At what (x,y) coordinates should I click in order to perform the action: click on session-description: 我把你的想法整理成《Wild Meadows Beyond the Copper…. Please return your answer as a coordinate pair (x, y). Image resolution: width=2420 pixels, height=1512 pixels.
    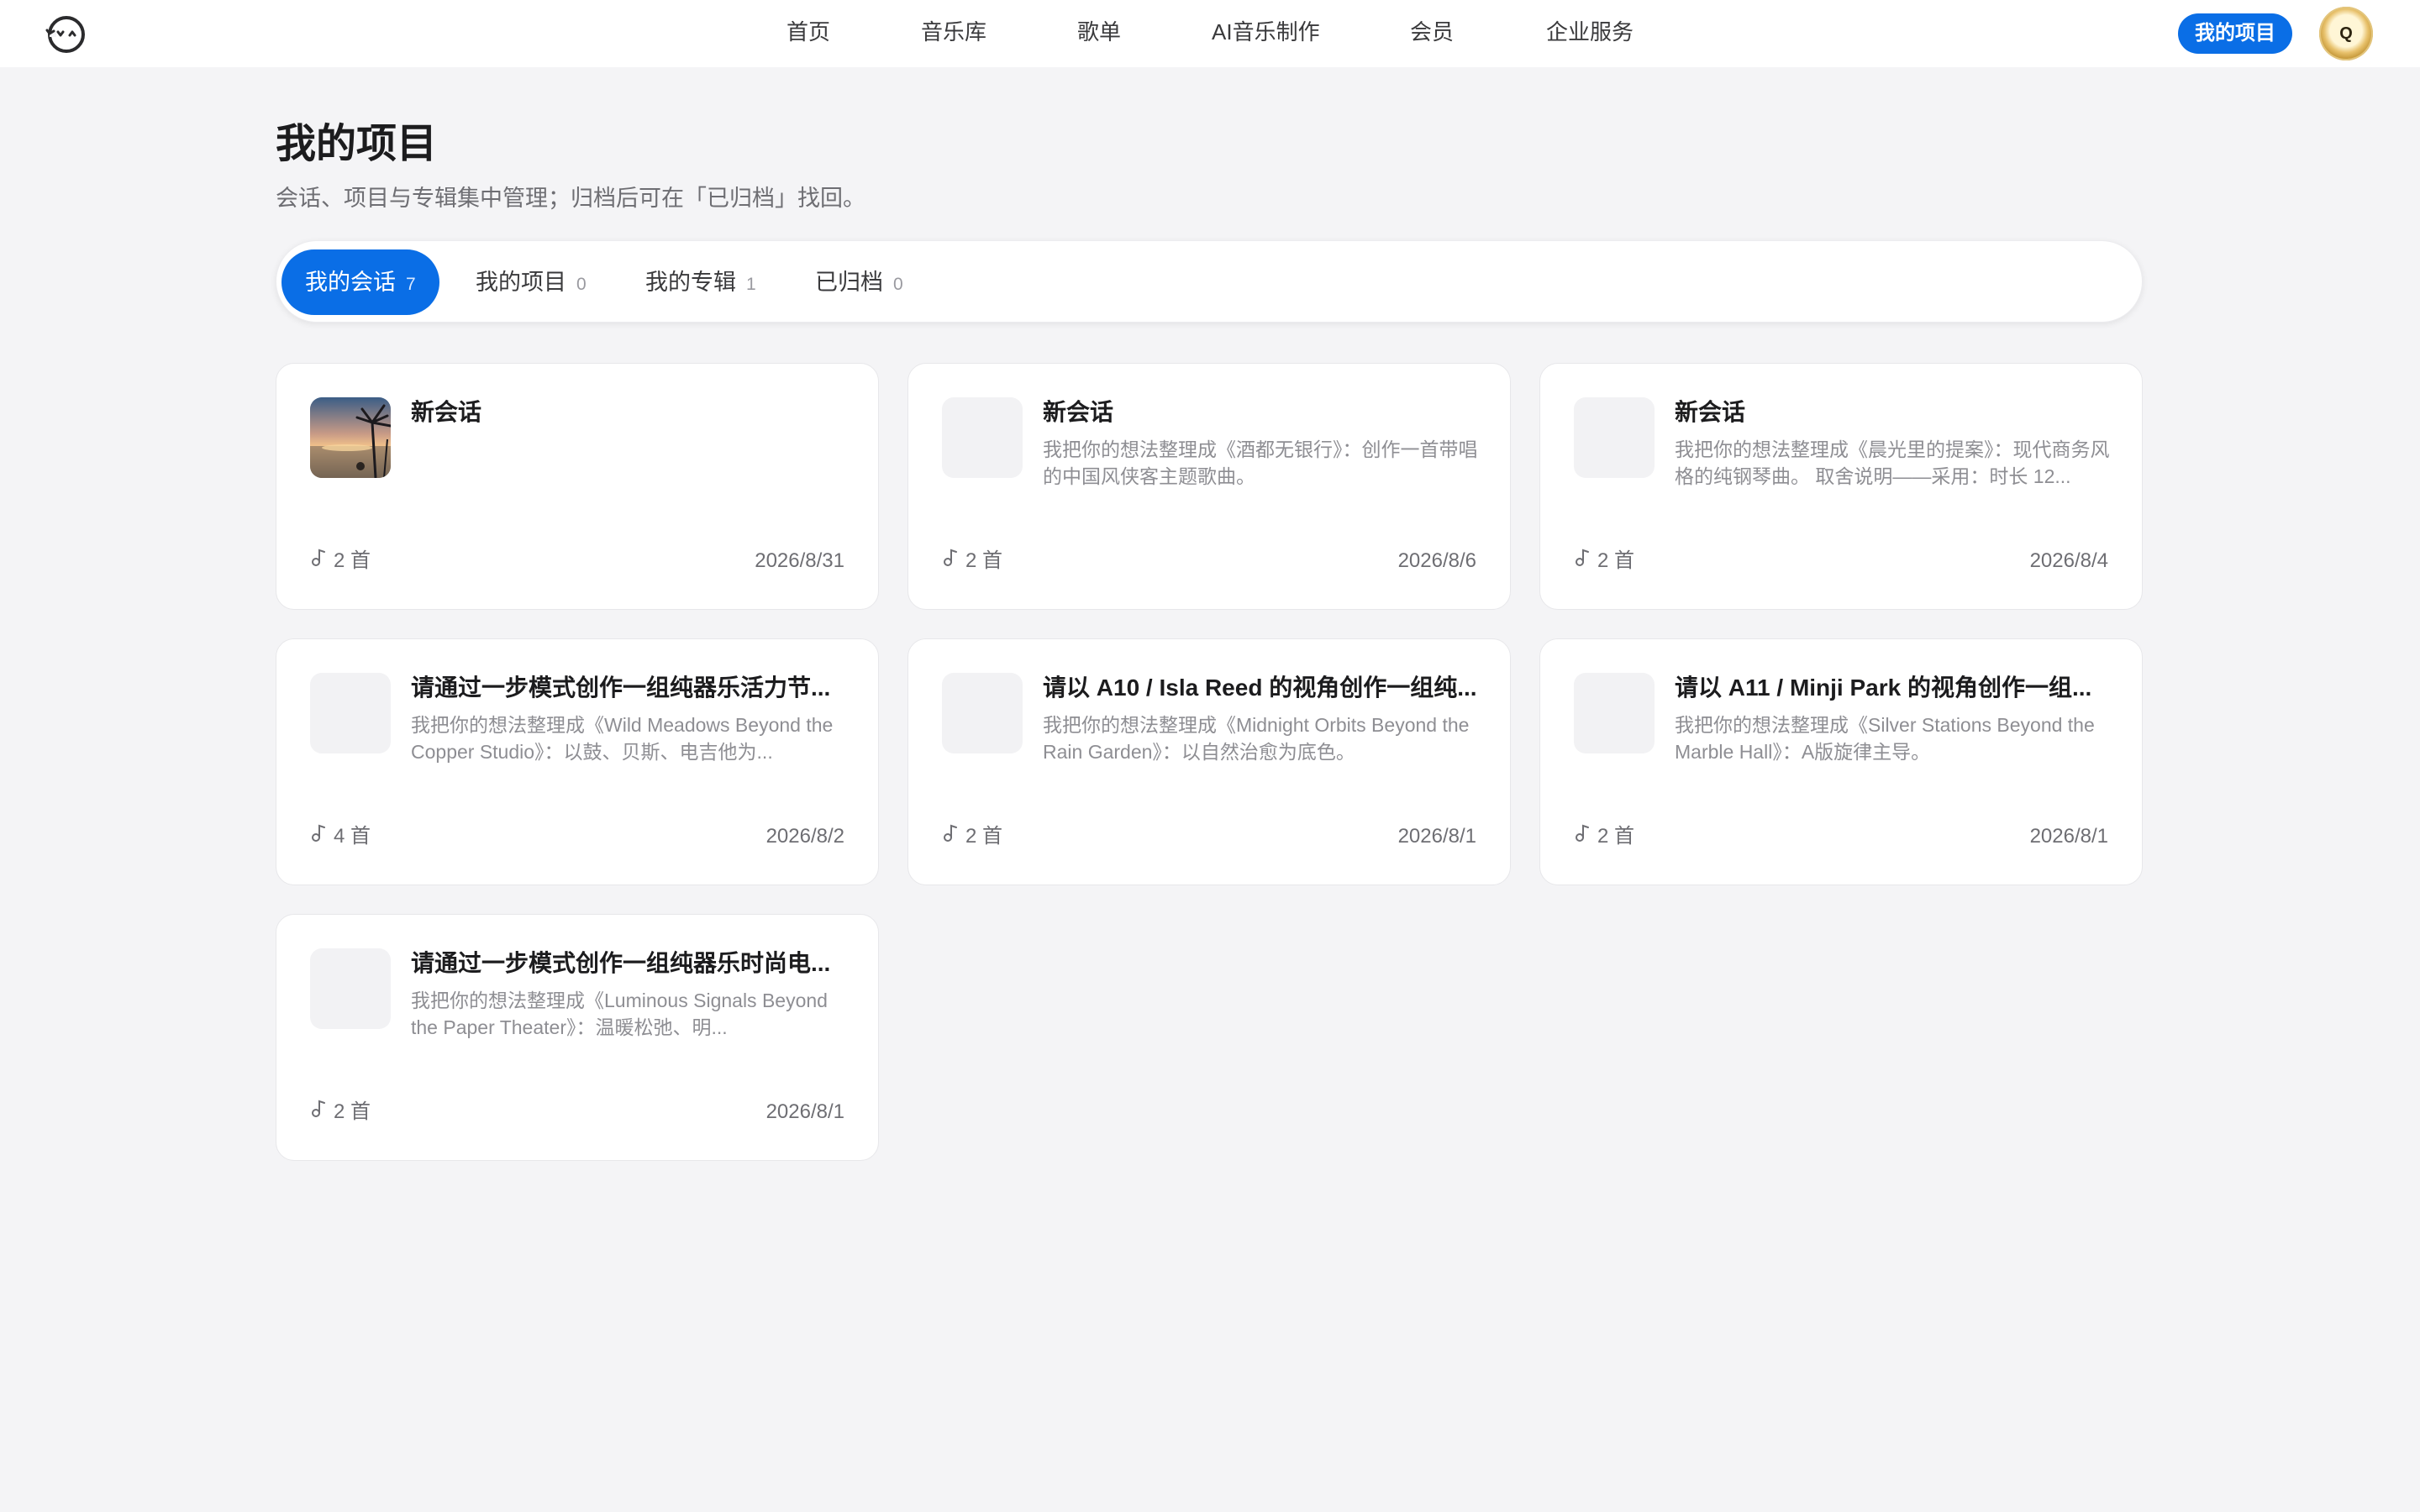
    Looking at the image, I should click on (622, 738).